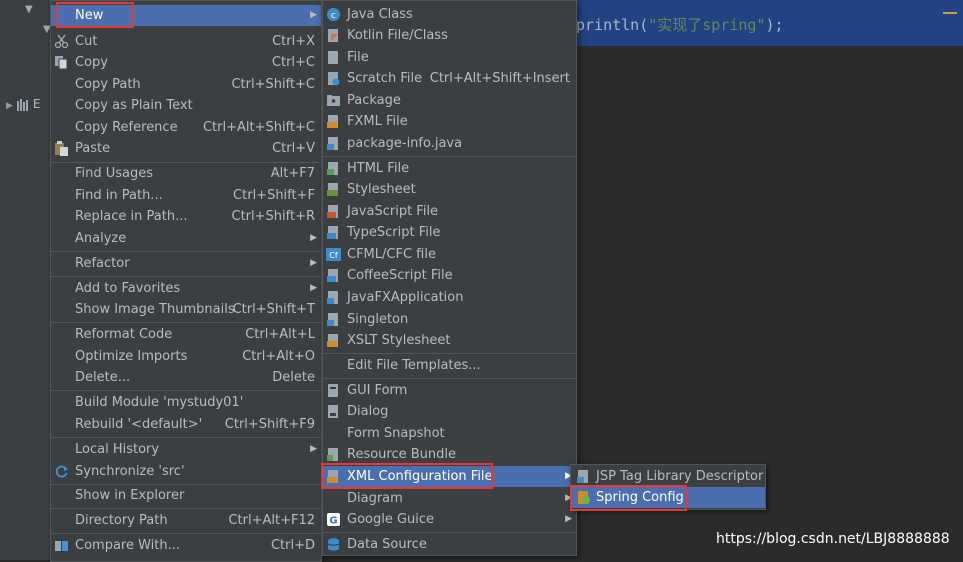 The height and width of the screenshot is (562, 963). I want to click on menu-item-analyze: Analyze ▶, so click(186, 238).